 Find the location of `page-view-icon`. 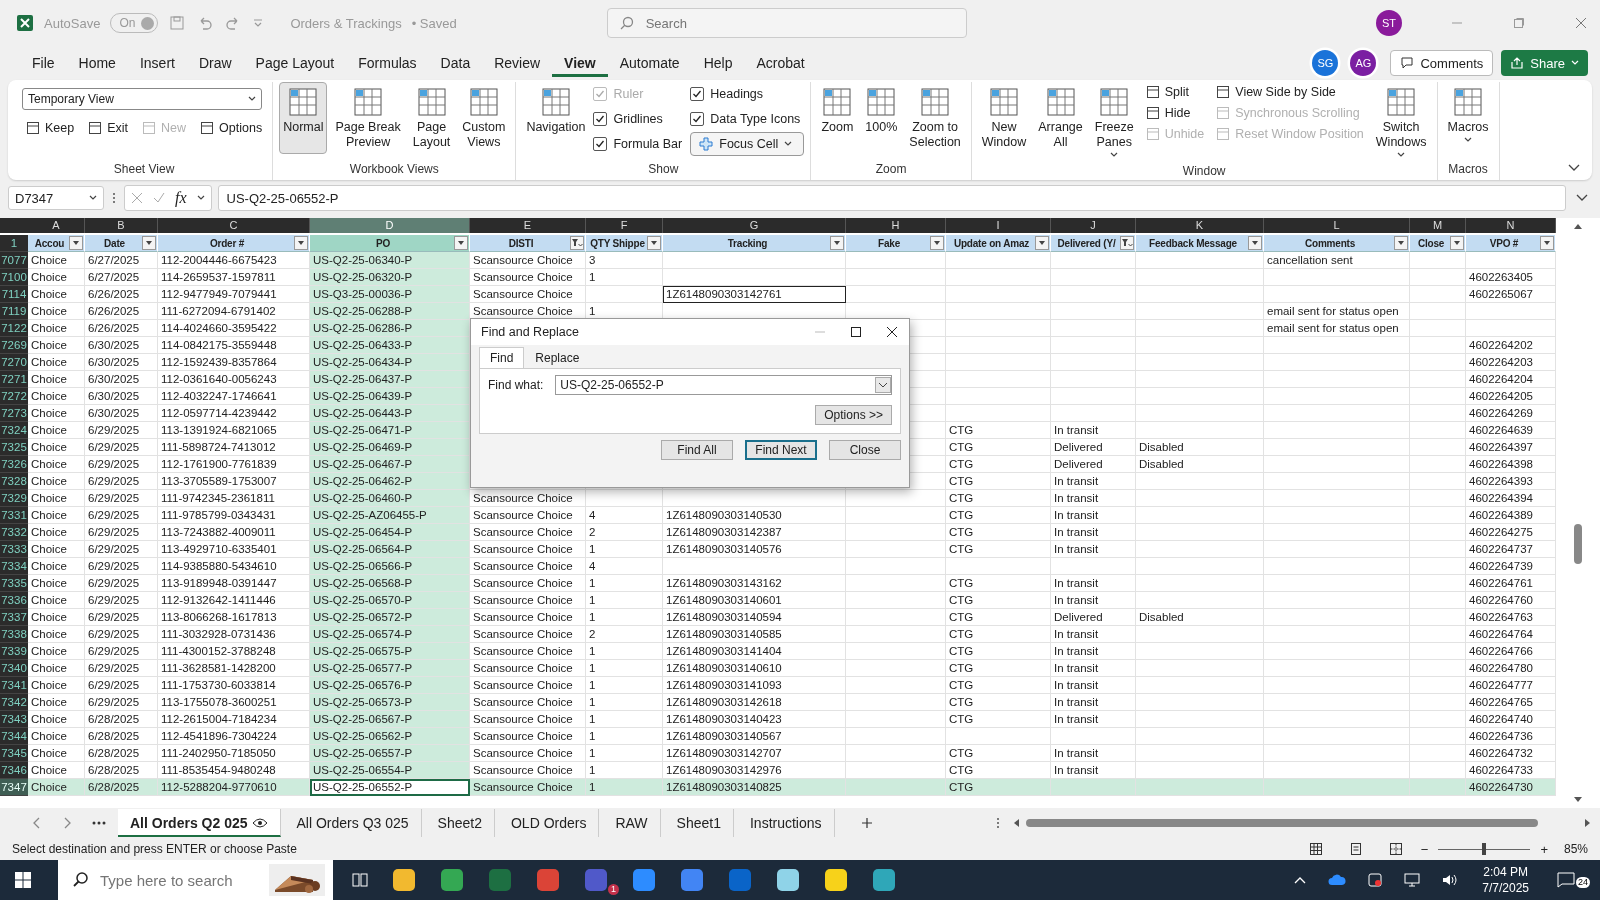

page-view-icon is located at coordinates (1355, 849).